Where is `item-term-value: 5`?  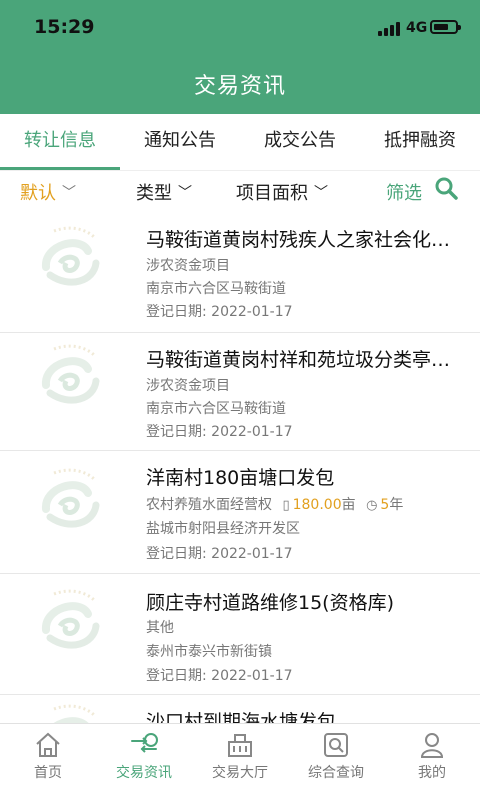
item-term-value: 5 is located at coordinates (385, 505).